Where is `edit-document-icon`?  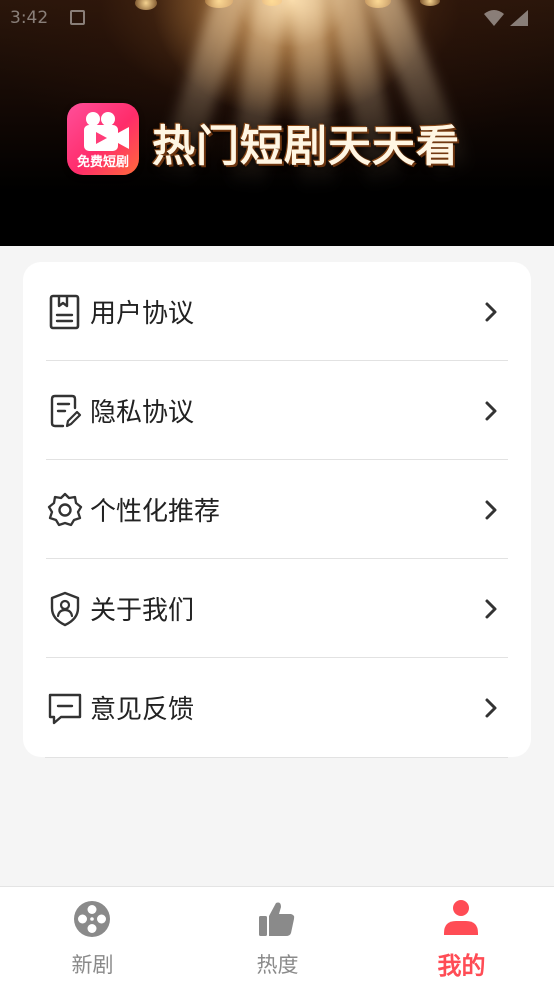
edit-document-icon is located at coordinates (66, 411).